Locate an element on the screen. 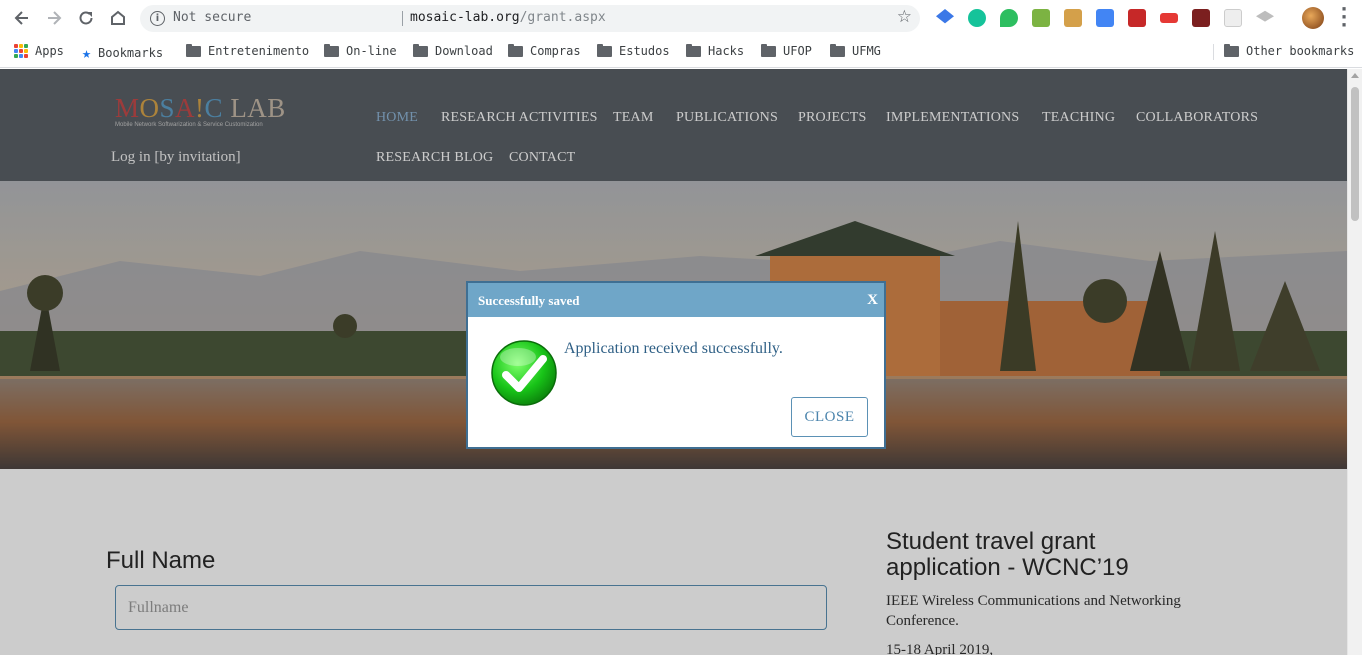 The width and height of the screenshot is (1362, 655). bookmark-folder-download: Download is located at coordinates (453, 50).